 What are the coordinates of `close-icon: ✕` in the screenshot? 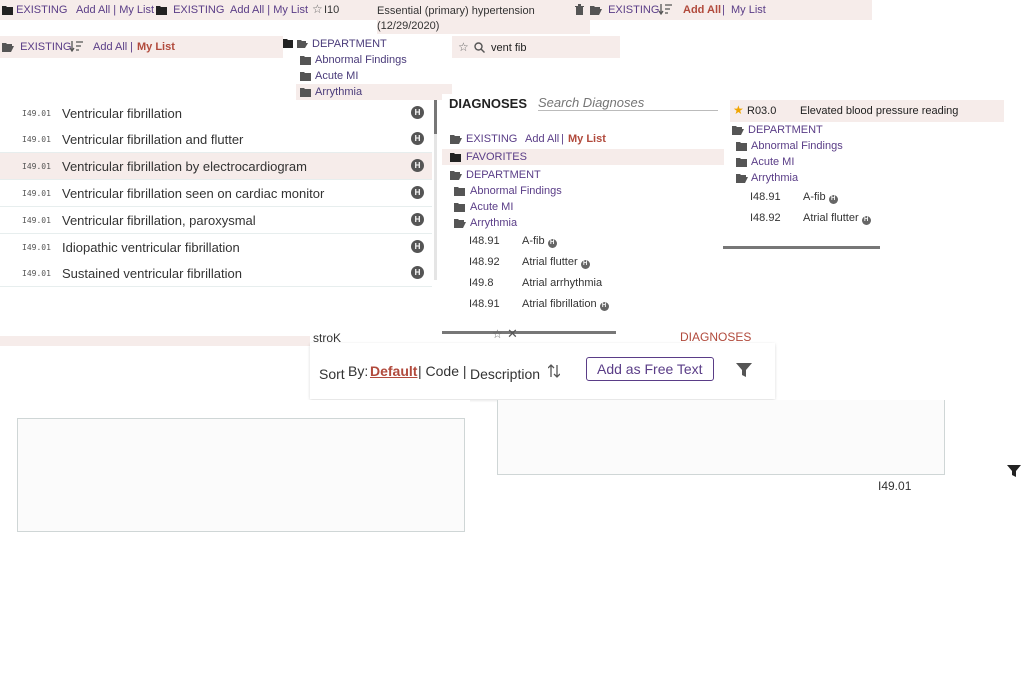 It's located at (512, 334).